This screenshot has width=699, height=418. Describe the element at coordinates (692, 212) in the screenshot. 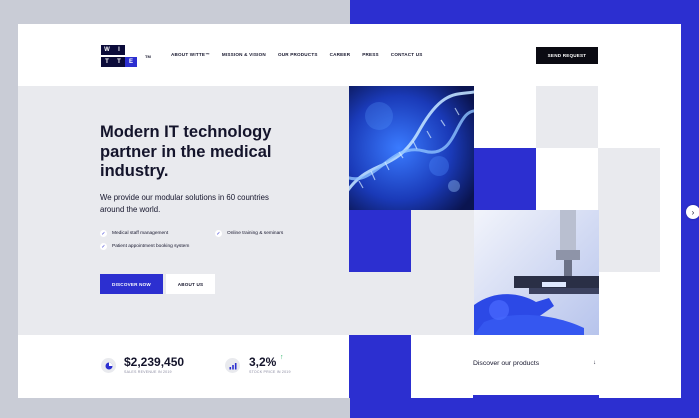

I see `chevron-right-icon: ›` at that location.